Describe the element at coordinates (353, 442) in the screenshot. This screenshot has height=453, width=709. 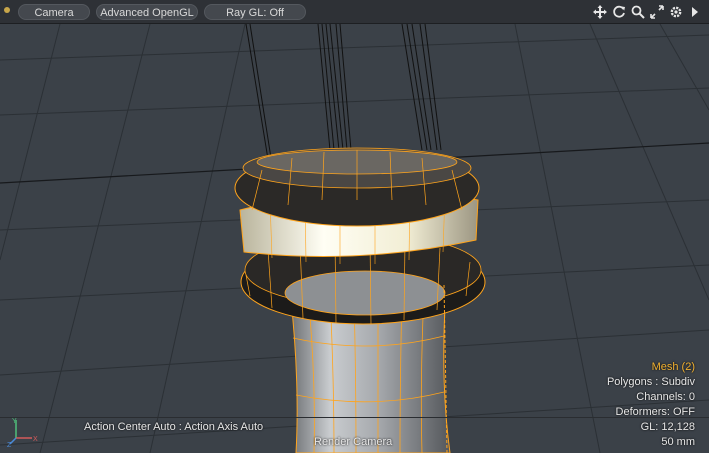
I see `render-camera-label: Render Camera` at that location.